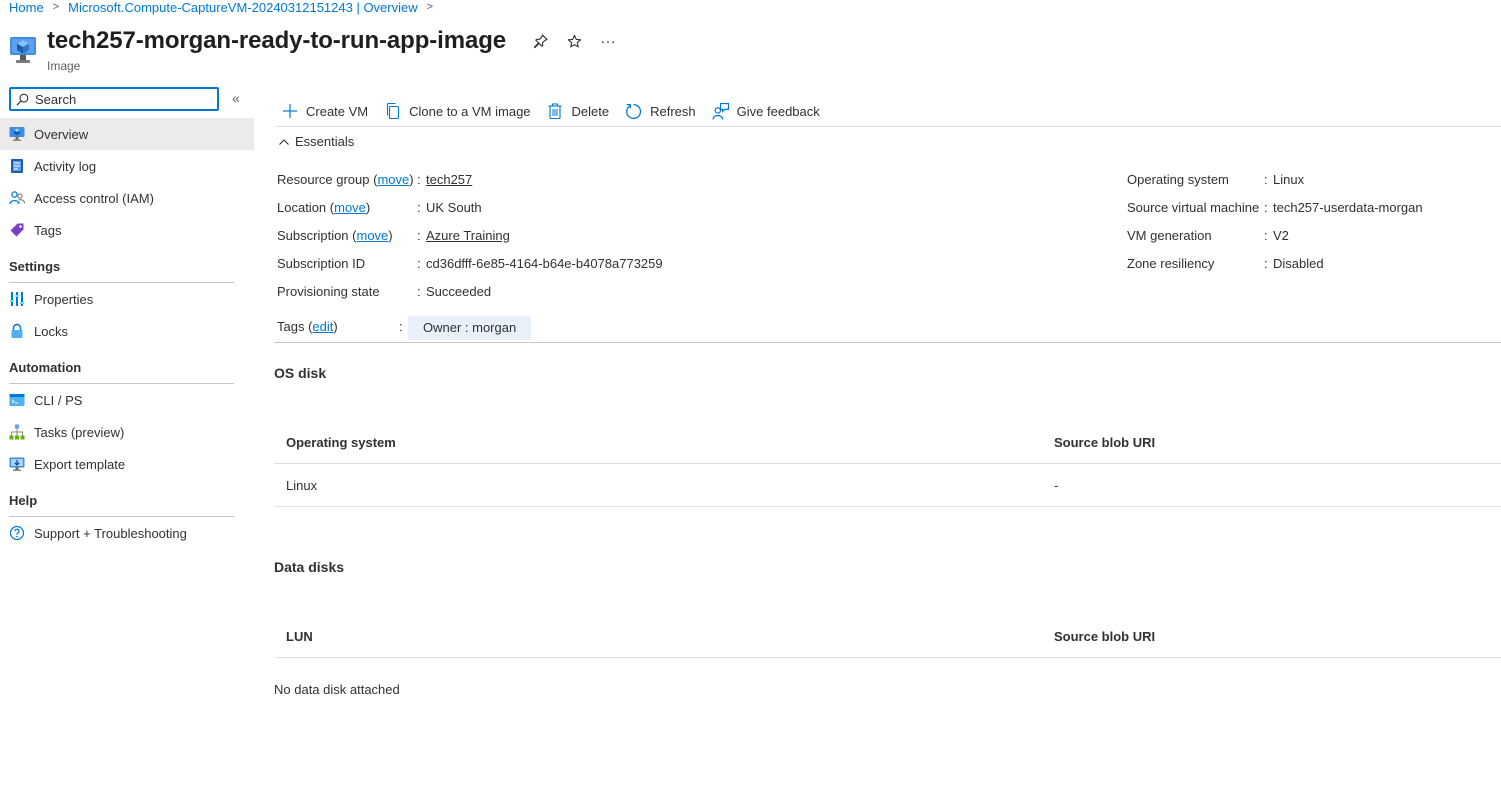 The image size is (1501, 798). Describe the element at coordinates (887, 342) in the screenshot. I see `essentials-divider` at that location.